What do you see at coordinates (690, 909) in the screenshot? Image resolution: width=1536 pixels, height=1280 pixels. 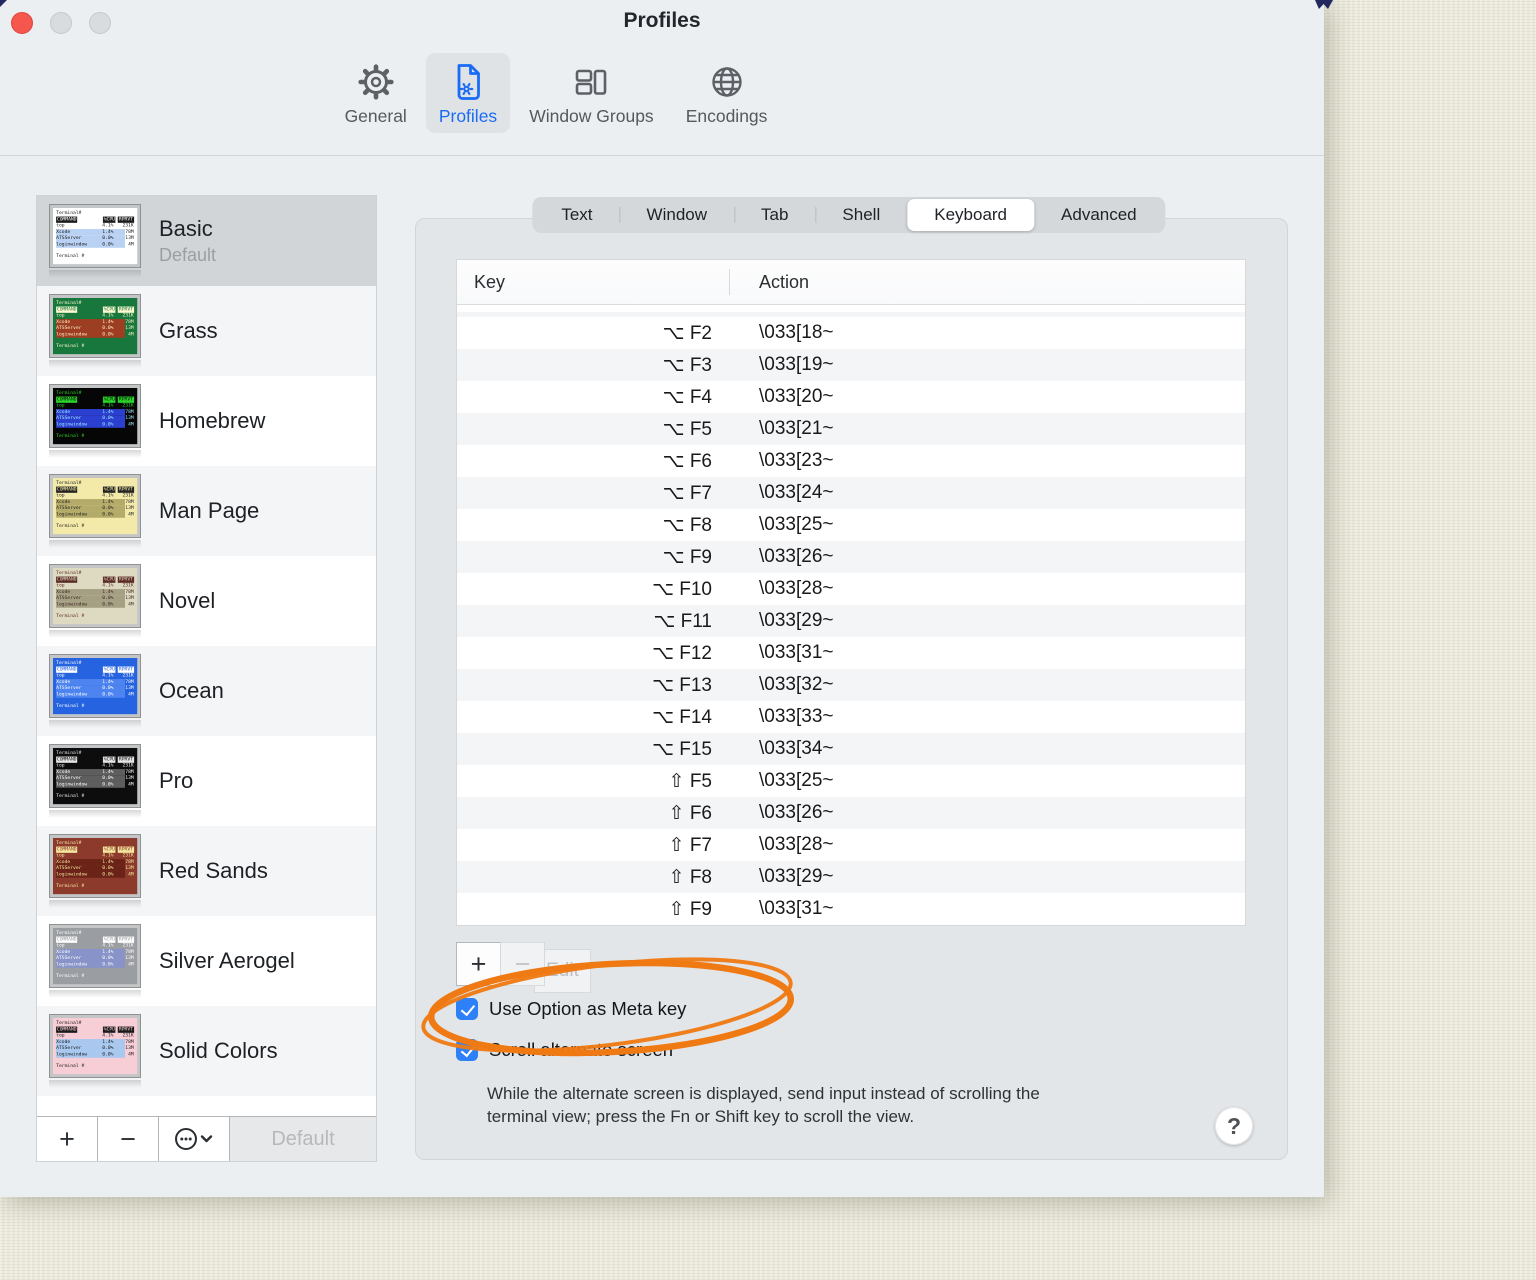 I see `key-cell: ⇧ F9` at bounding box center [690, 909].